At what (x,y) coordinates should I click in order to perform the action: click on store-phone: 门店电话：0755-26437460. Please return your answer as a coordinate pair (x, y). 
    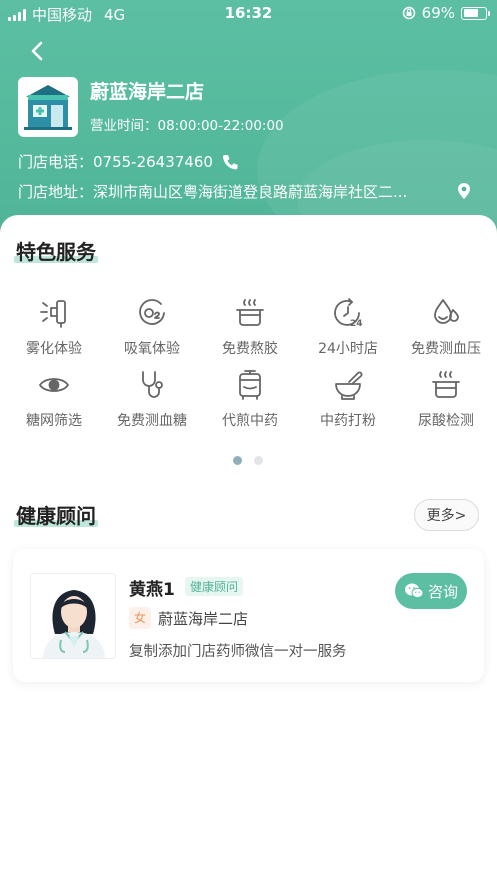
    Looking at the image, I should click on (115, 162).